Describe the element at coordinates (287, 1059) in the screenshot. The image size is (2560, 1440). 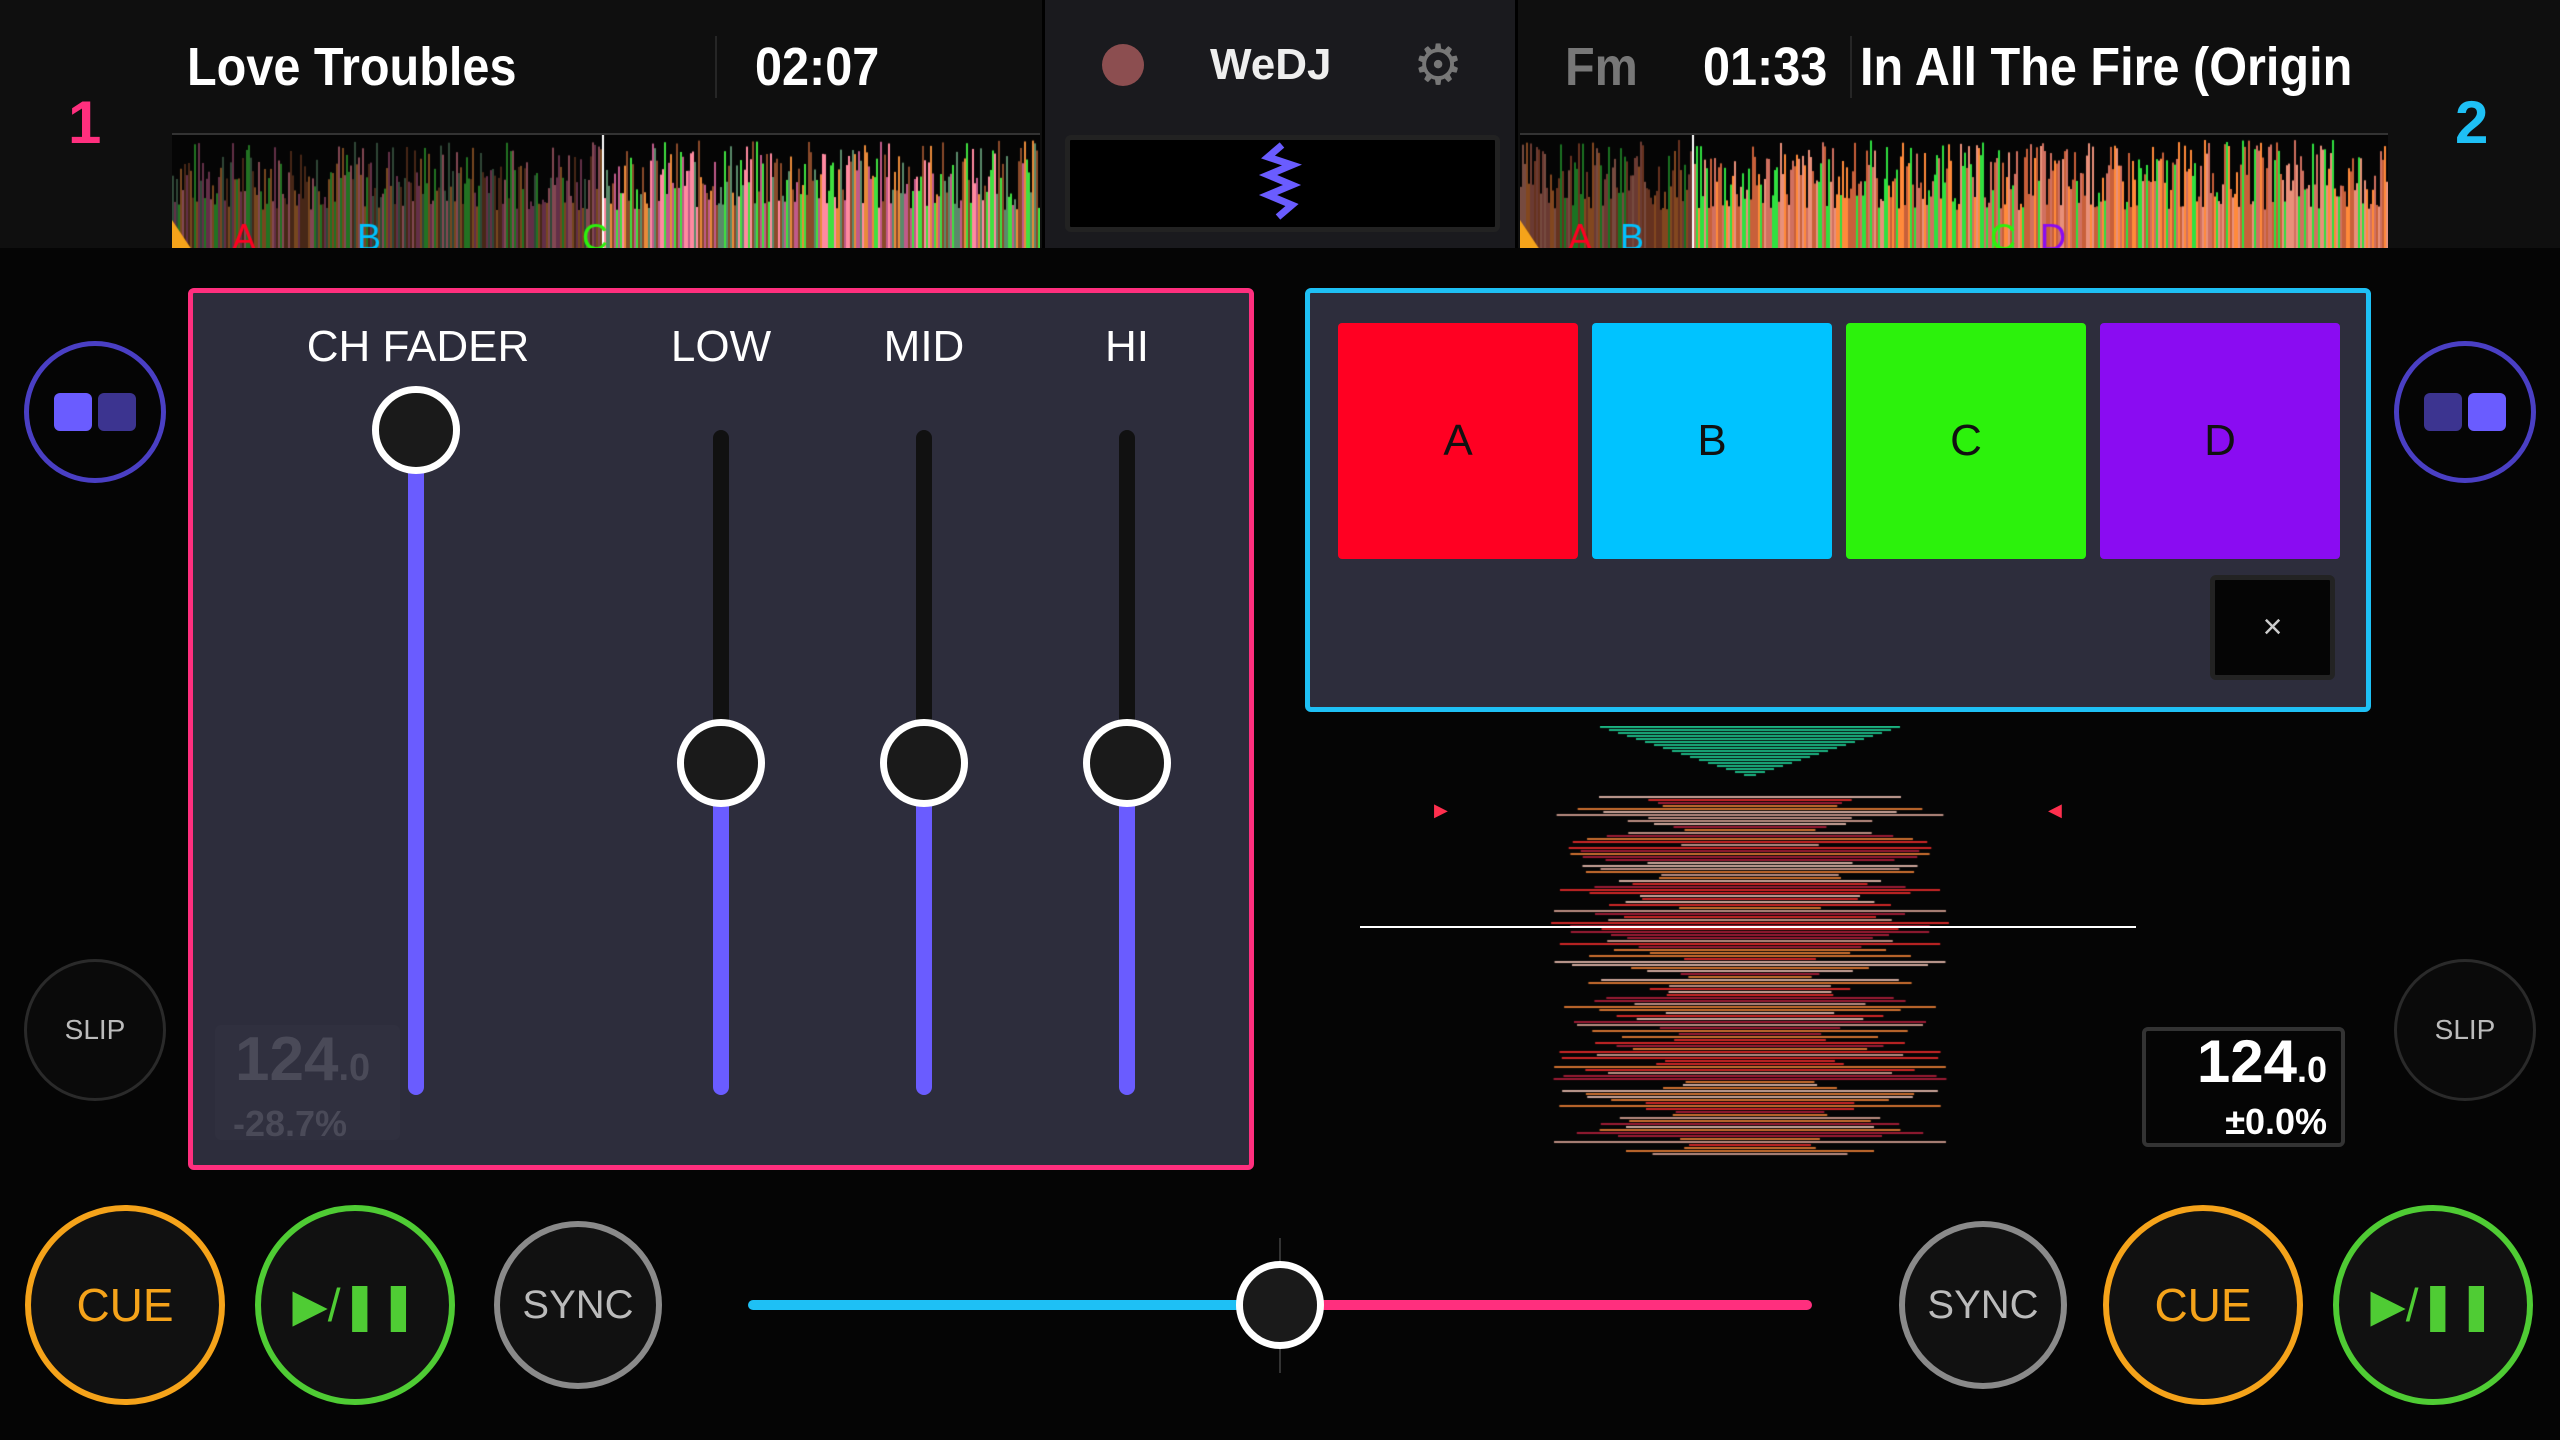
I see `deck1-bpm: 124` at that location.